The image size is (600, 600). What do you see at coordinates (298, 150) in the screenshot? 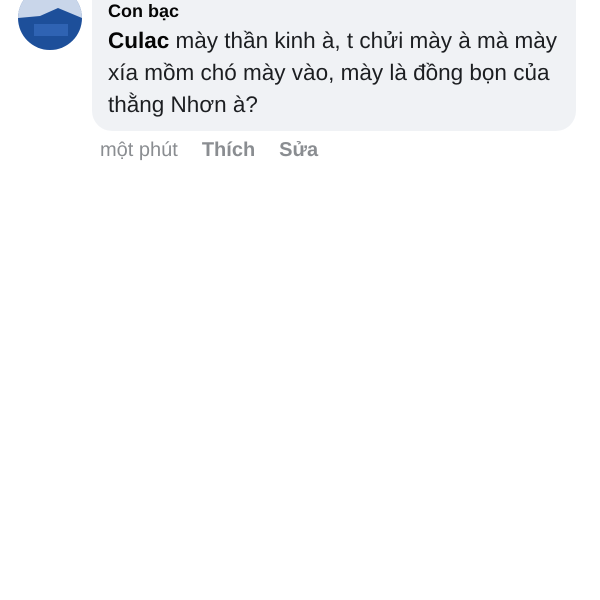
I see `action-link: Sửa` at bounding box center [298, 150].